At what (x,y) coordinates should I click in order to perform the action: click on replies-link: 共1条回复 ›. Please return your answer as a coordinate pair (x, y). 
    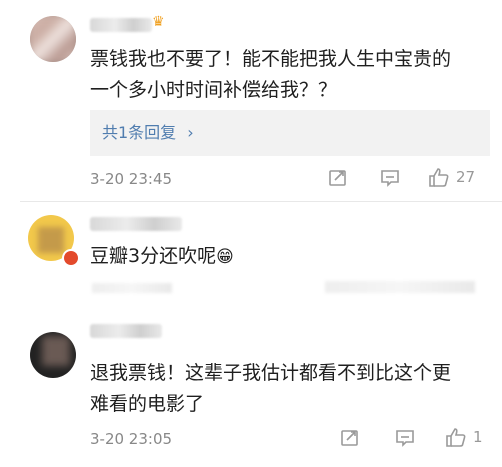
    Looking at the image, I should click on (290, 133).